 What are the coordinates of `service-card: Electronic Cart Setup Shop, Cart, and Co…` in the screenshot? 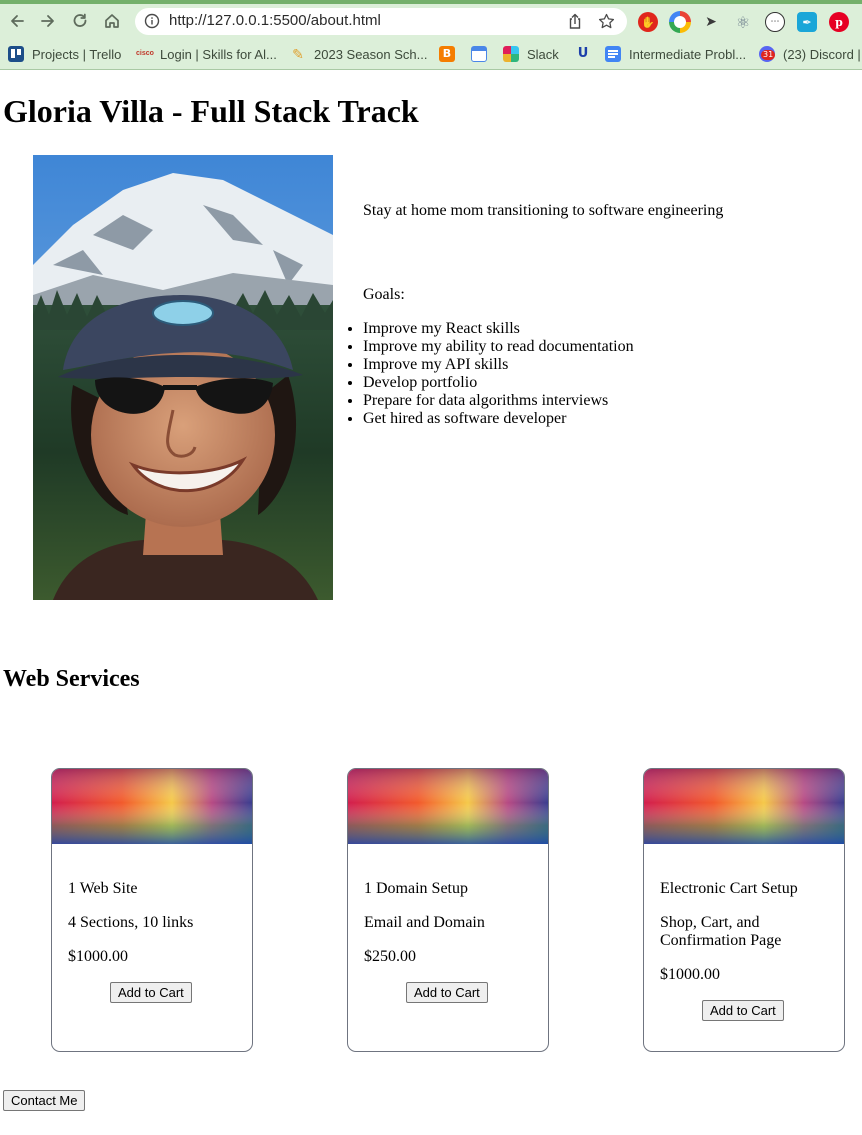 It's located at (744, 910).